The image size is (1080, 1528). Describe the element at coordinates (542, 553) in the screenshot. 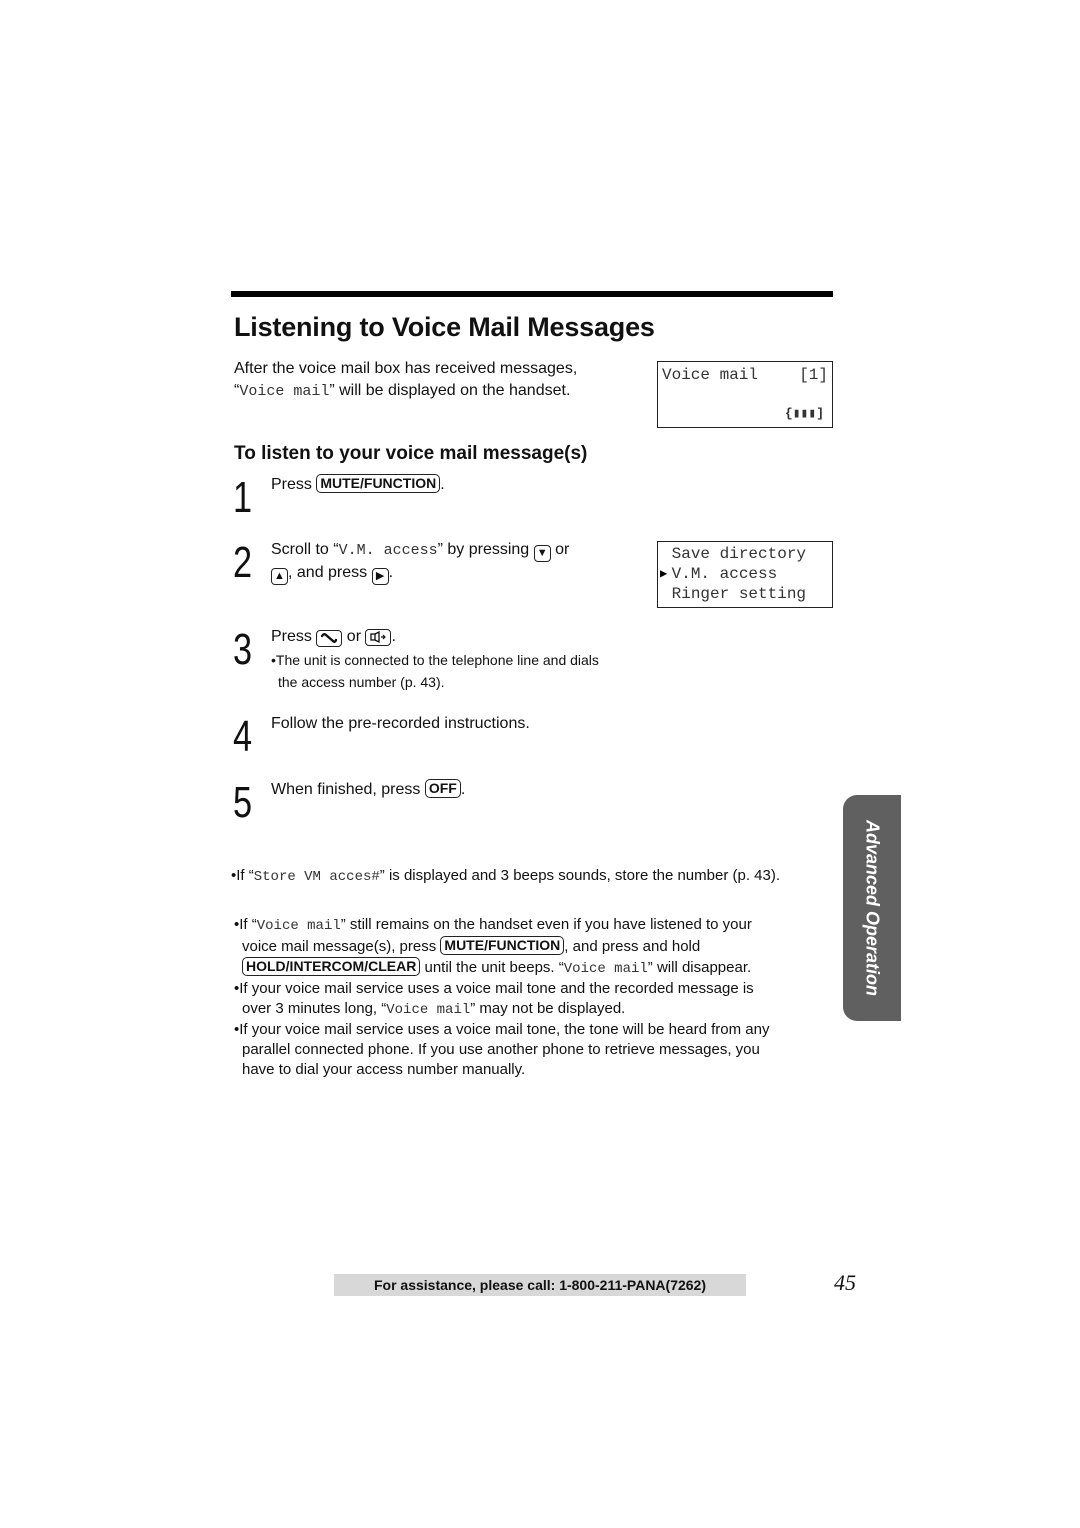

I see `down-arrow-key-icon: ▼` at that location.